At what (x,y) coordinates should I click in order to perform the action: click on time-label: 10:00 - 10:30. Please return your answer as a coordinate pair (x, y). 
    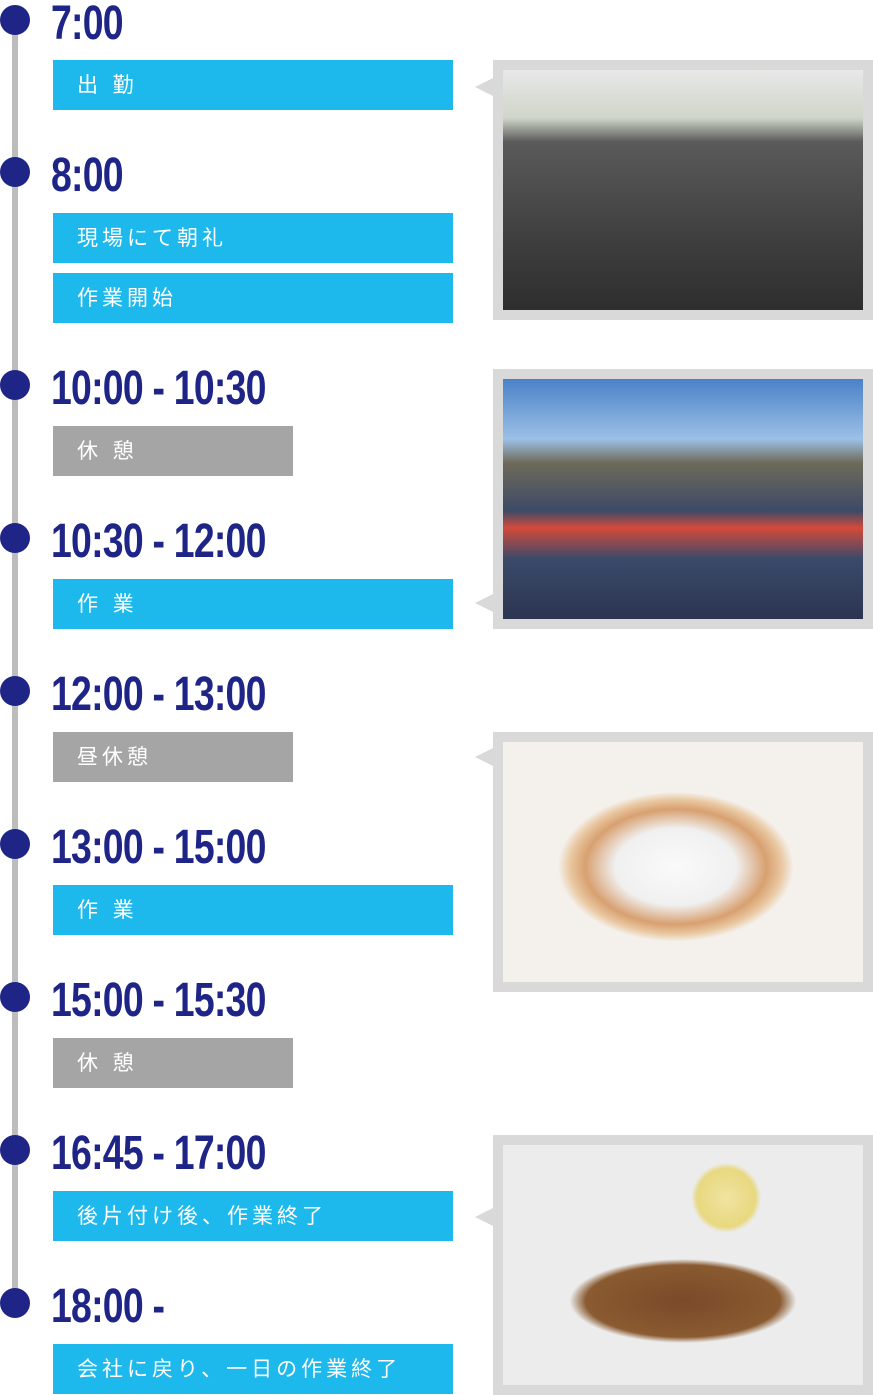
    Looking at the image, I should click on (158, 388).